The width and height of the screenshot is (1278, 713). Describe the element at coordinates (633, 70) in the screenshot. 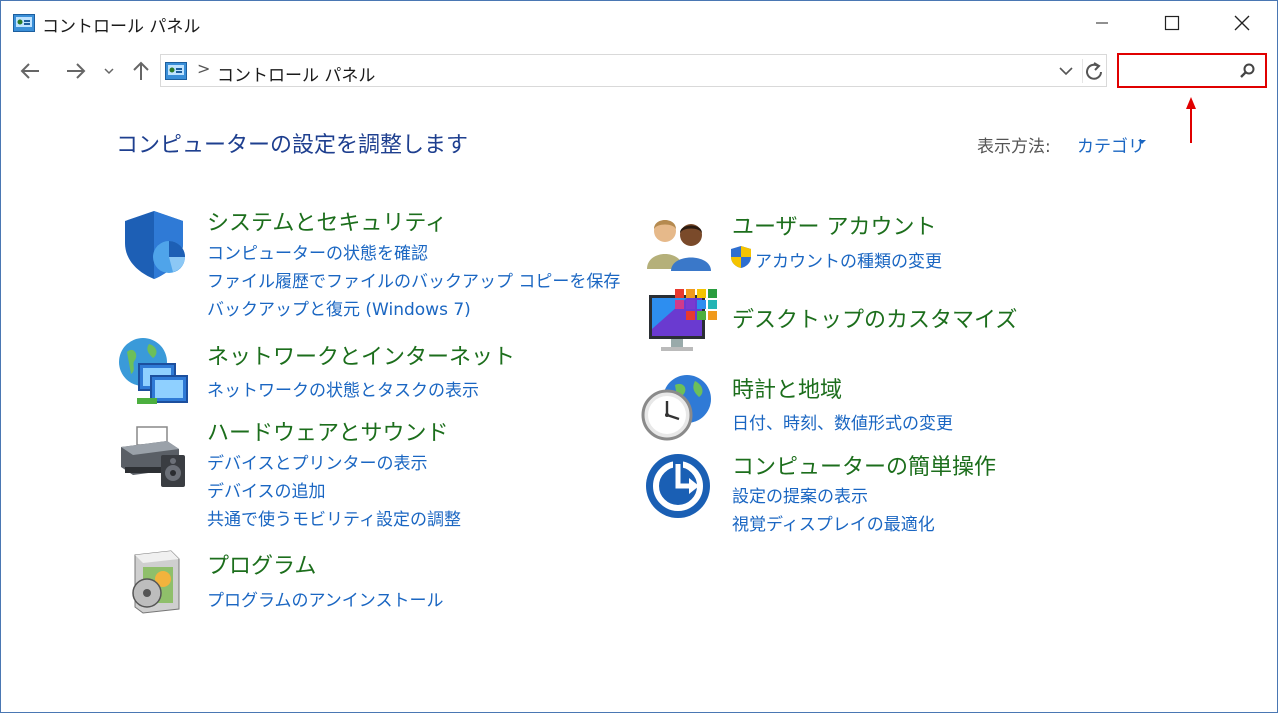

I see `address-bar: > コントロール パネル` at that location.